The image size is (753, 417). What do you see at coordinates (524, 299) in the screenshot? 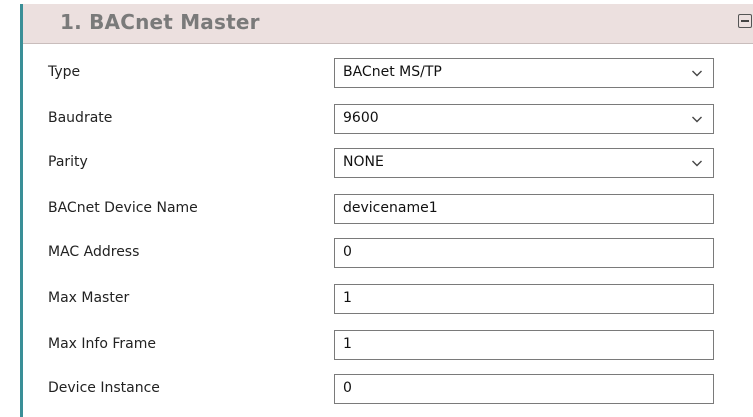
I see `max-master-input: 1` at bounding box center [524, 299].